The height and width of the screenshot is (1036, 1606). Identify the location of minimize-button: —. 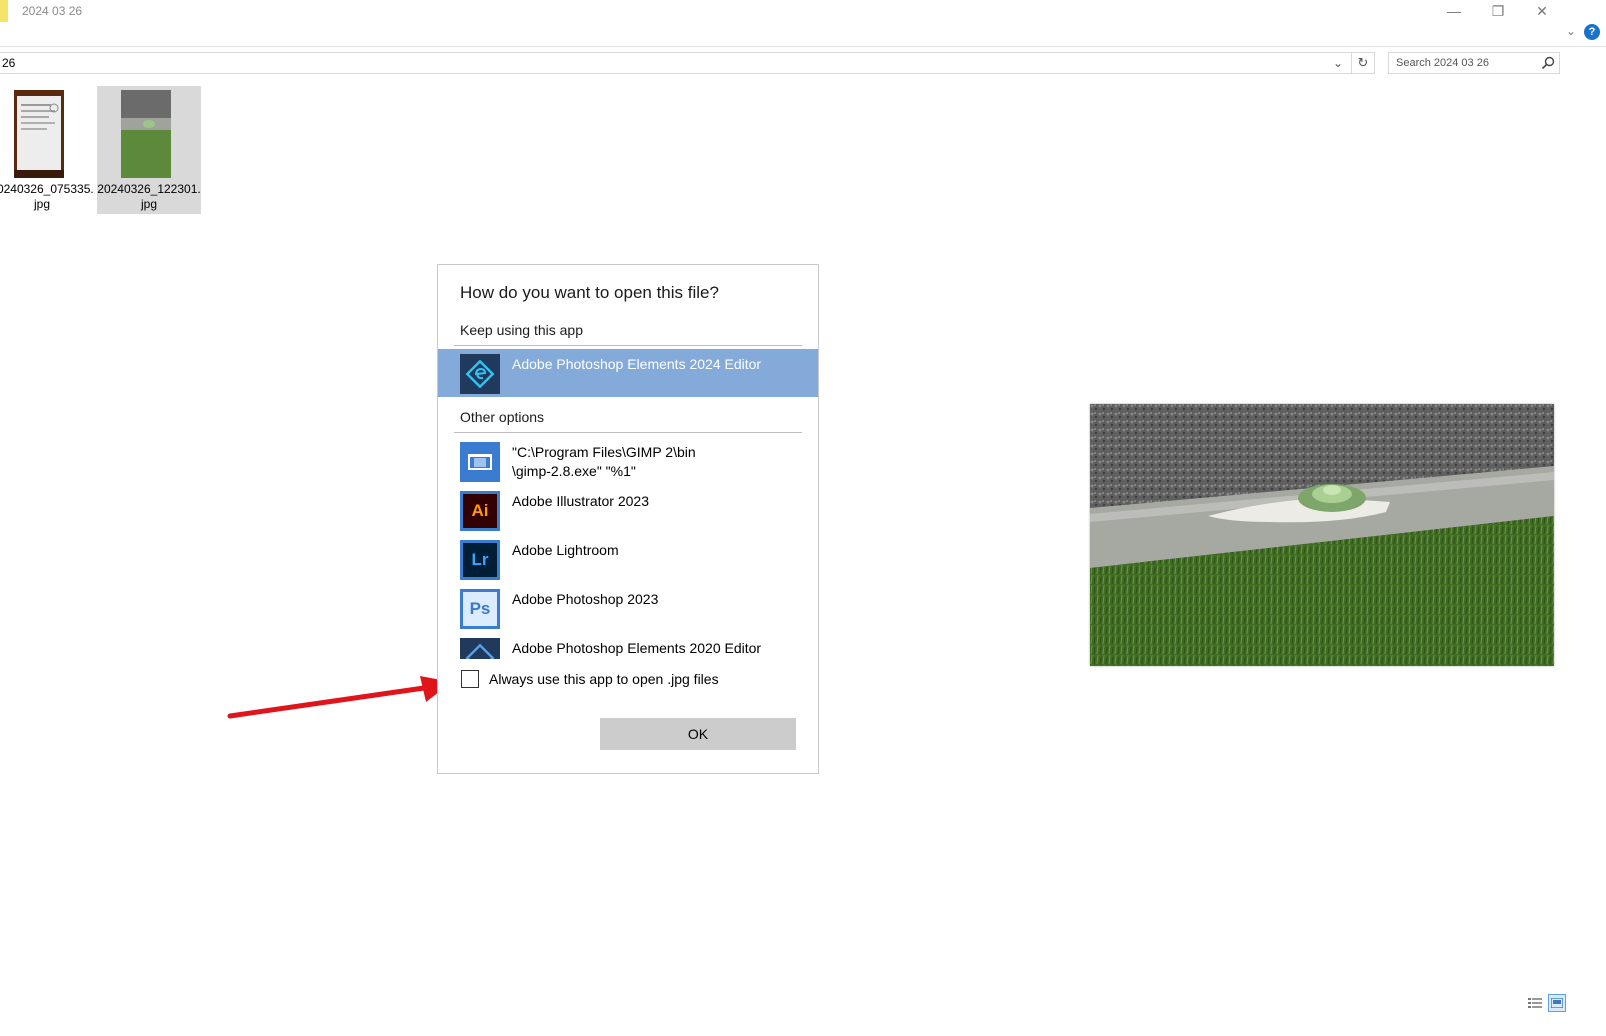
(1454, 11).